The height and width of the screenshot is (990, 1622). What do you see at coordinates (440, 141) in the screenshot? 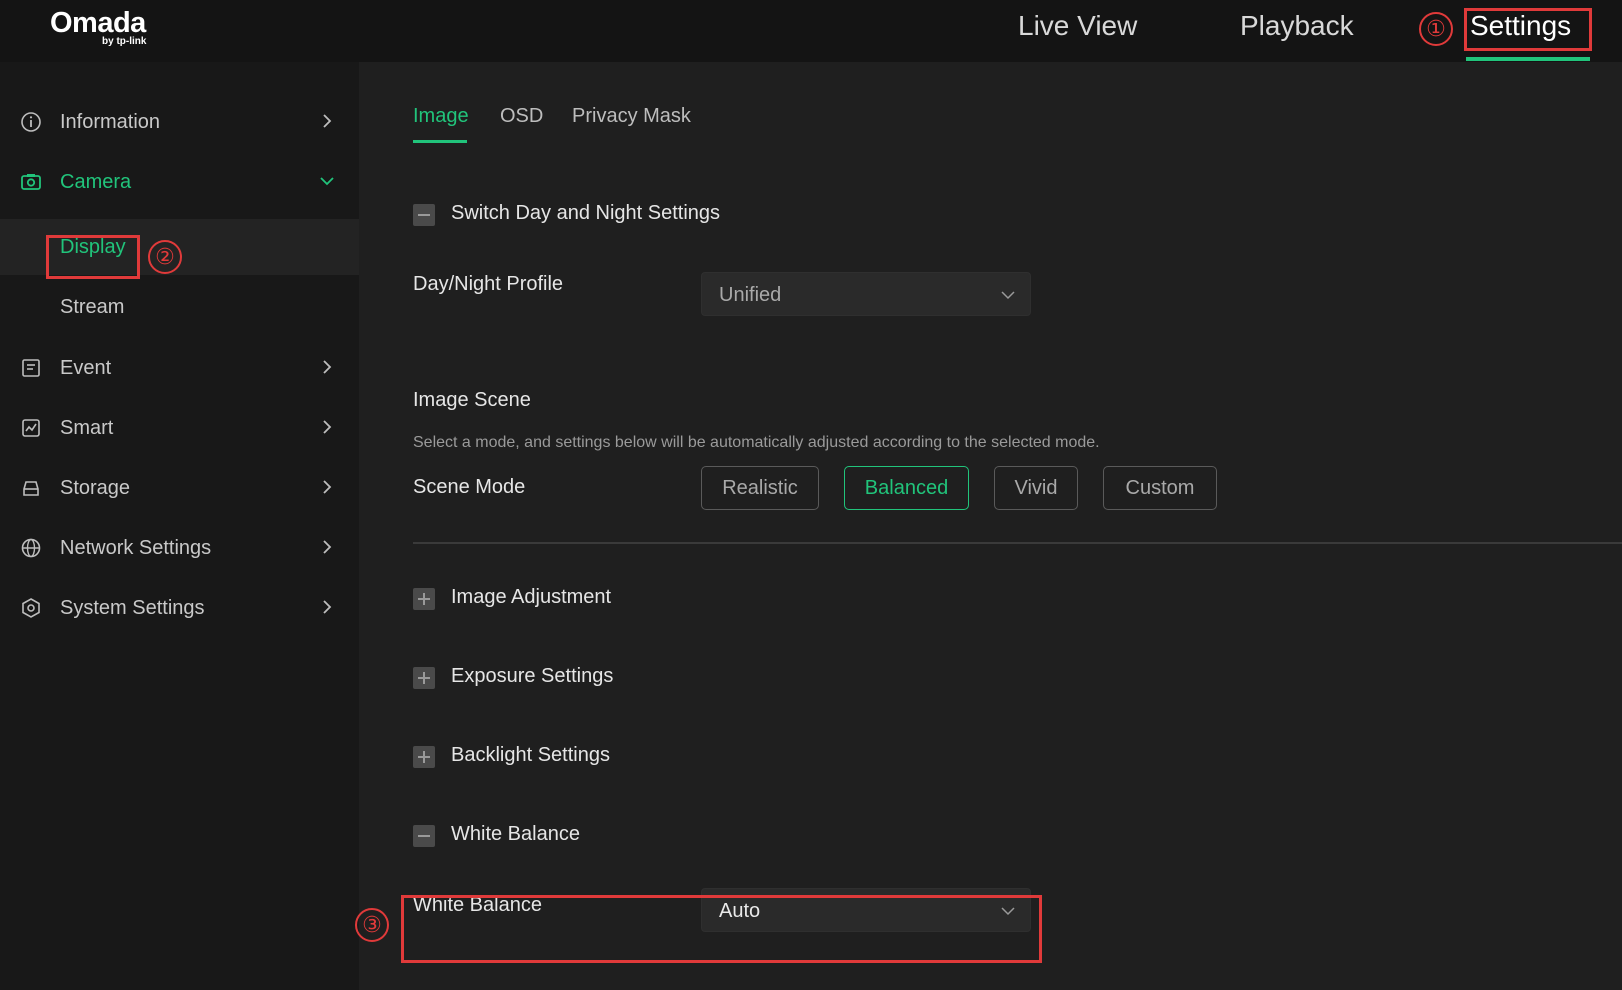
I see `tab-active-underline` at bounding box center [440, 141].